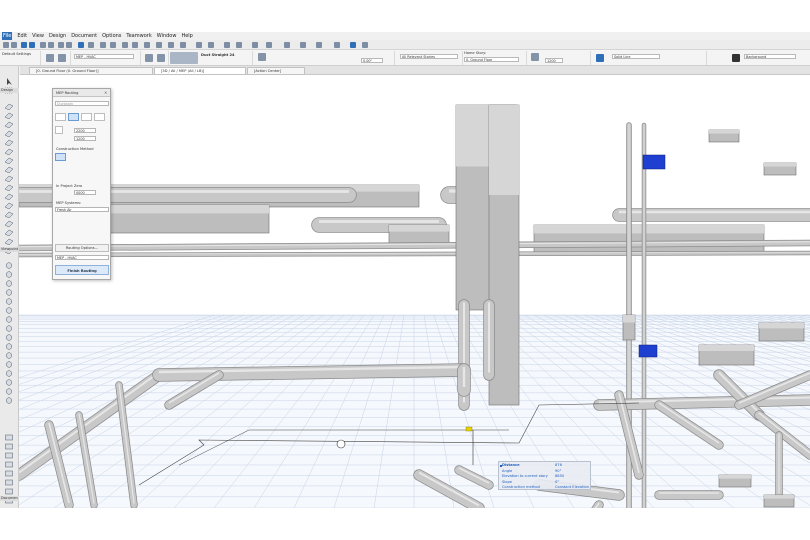  What do you see at coordinates (74, 157) in the screenshot?
I see `vertical-arrow-icon` at bounding box center [74, 157].